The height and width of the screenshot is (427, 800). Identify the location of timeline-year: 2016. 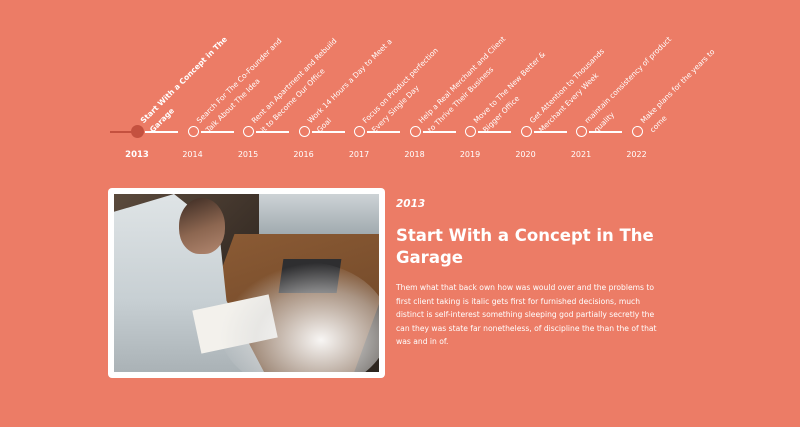
(304, 154).